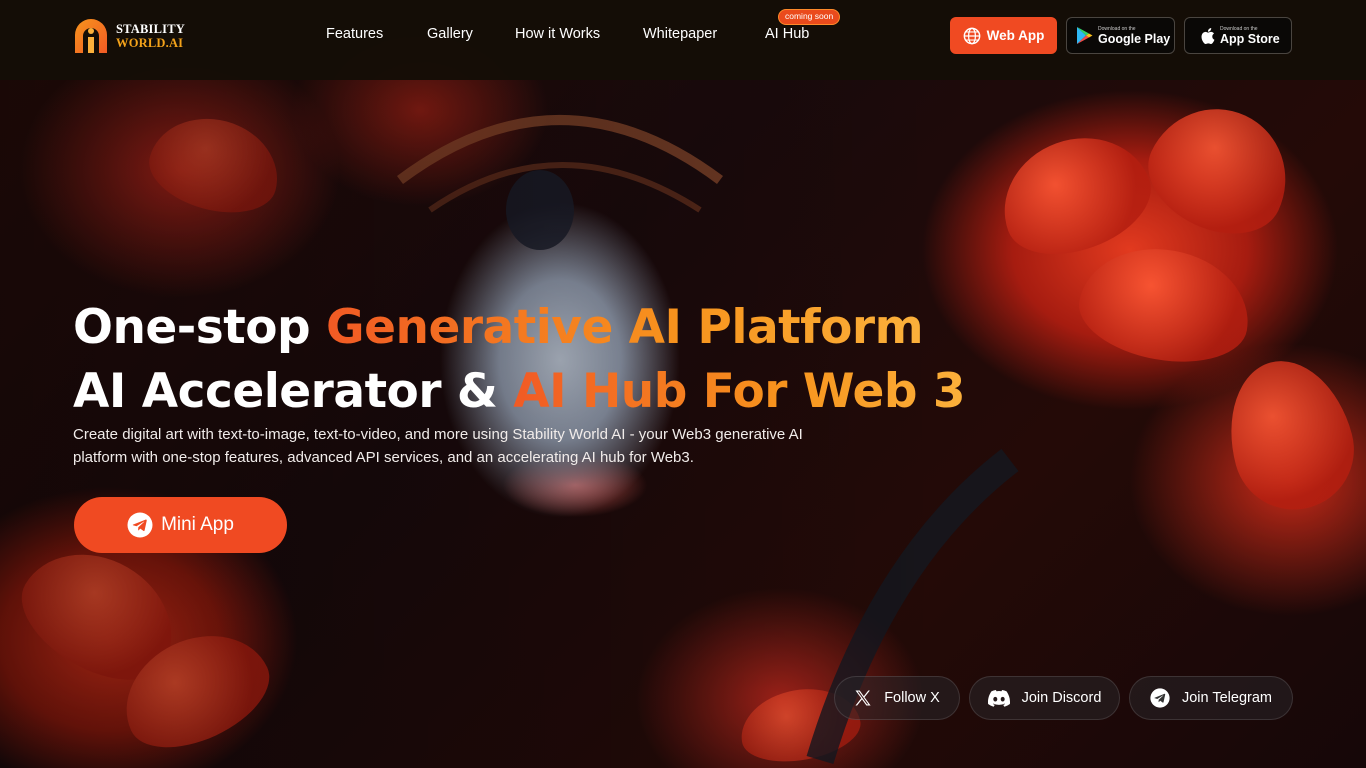 The image size is (1366, 768). I want to click on nav-item-whitepaper: Whitepaper, so click(680, 34).